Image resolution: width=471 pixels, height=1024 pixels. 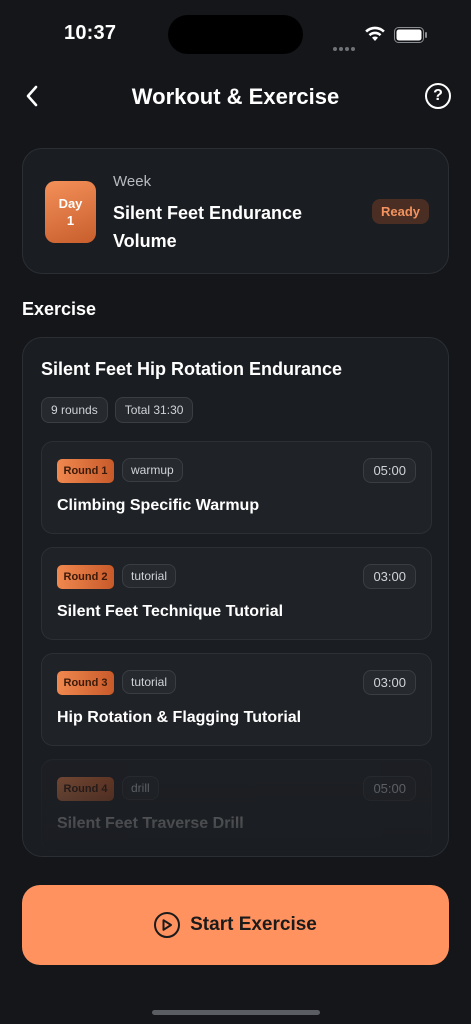 What do you see at coordinates (59, 309) in the screenshot?
I see `section-title: Exercise` at bounding box center [59, 309].